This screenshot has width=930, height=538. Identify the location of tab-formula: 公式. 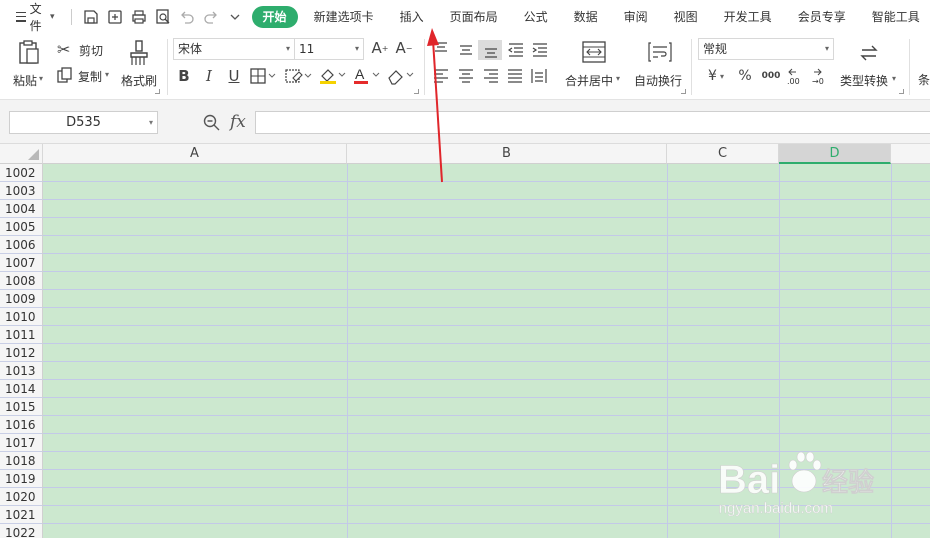
(536, 17).